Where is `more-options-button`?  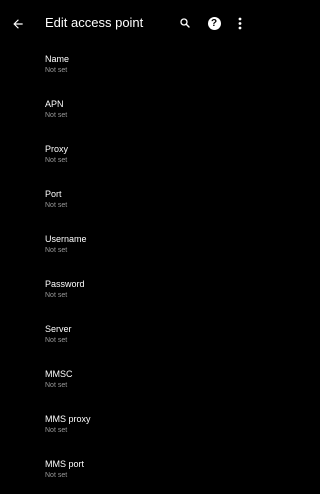
more-options-button is located at coordinates (240, 23).